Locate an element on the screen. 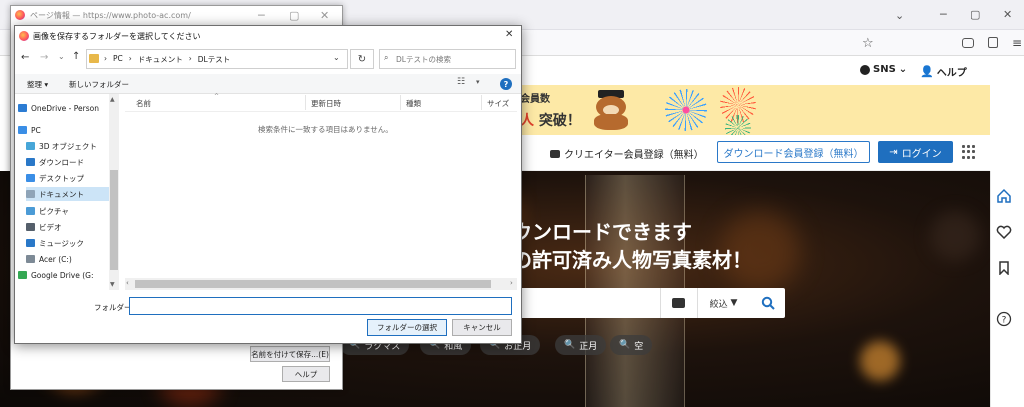  bookmark-star-icon: ☆ is located at coordinates (868, 43).